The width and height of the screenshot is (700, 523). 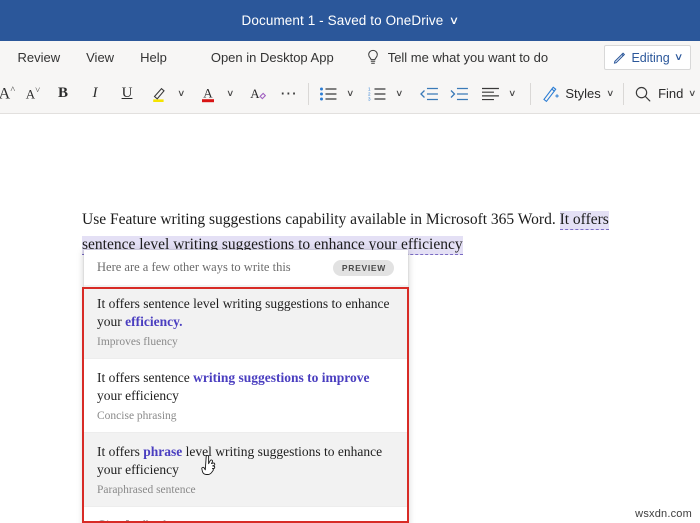 I want to click on suggestion-2-highlight: writing suggestions to improve, so click(x=281, y=377).